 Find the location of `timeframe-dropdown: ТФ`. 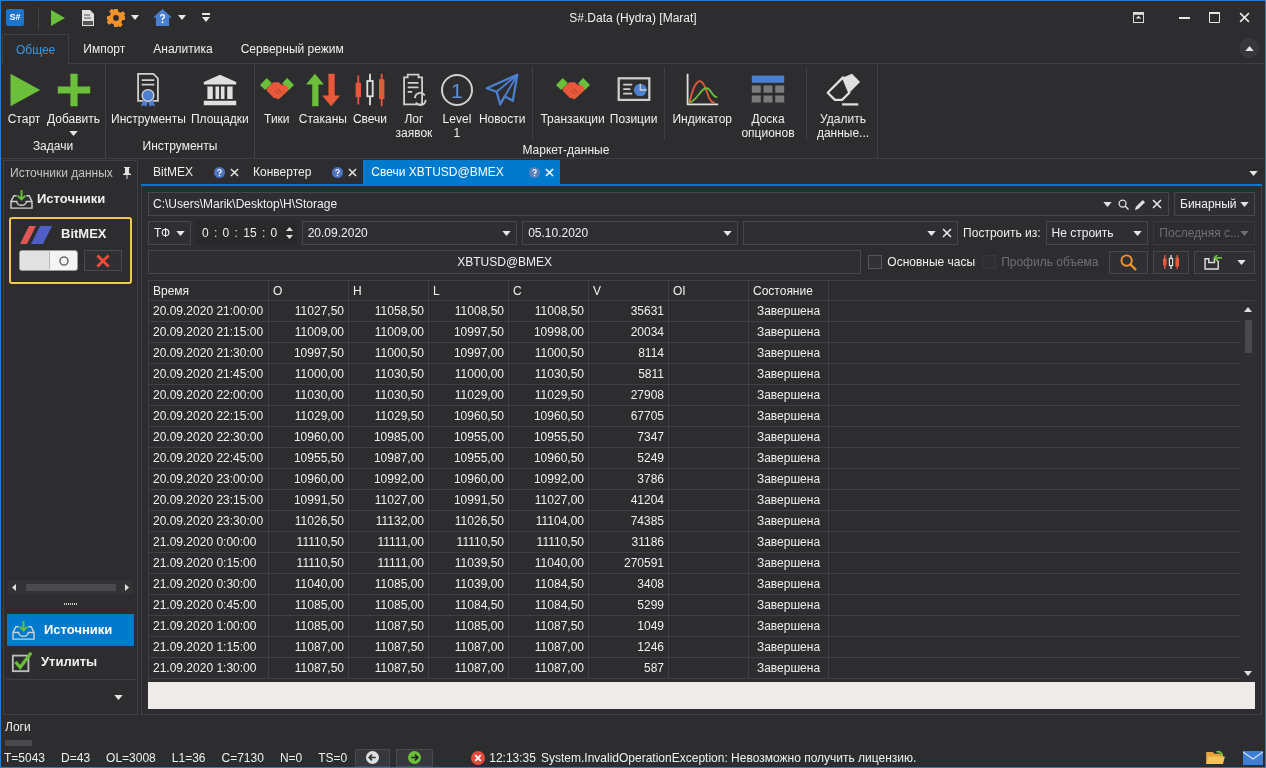

timeframe-dropdown: ТФ is located at coordinates (169, 233).